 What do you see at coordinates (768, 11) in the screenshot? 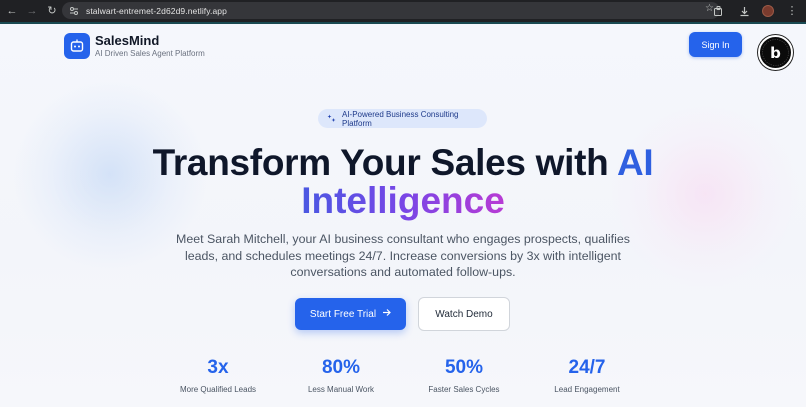
I see `profile-avatar` at bounding box center [768, 11].